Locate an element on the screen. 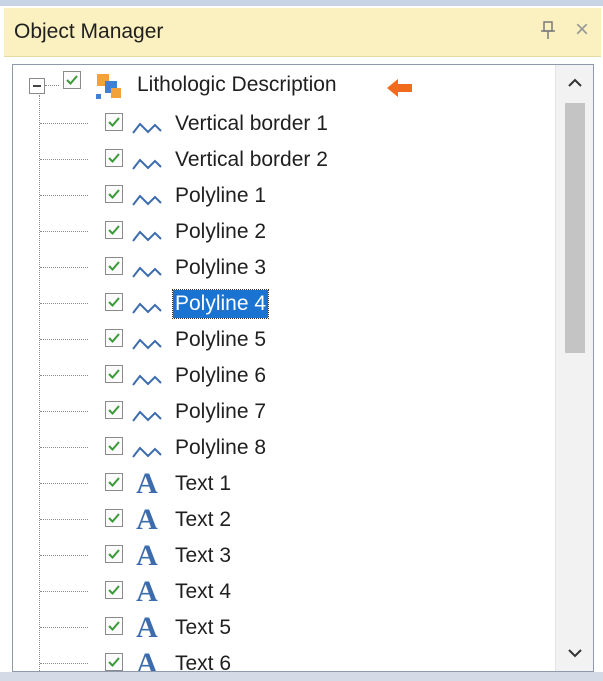 Image resolution: width=603 pixels, height=681 pixels. tree-item-label: Polyline 1 is located at coordinates (220, 196).